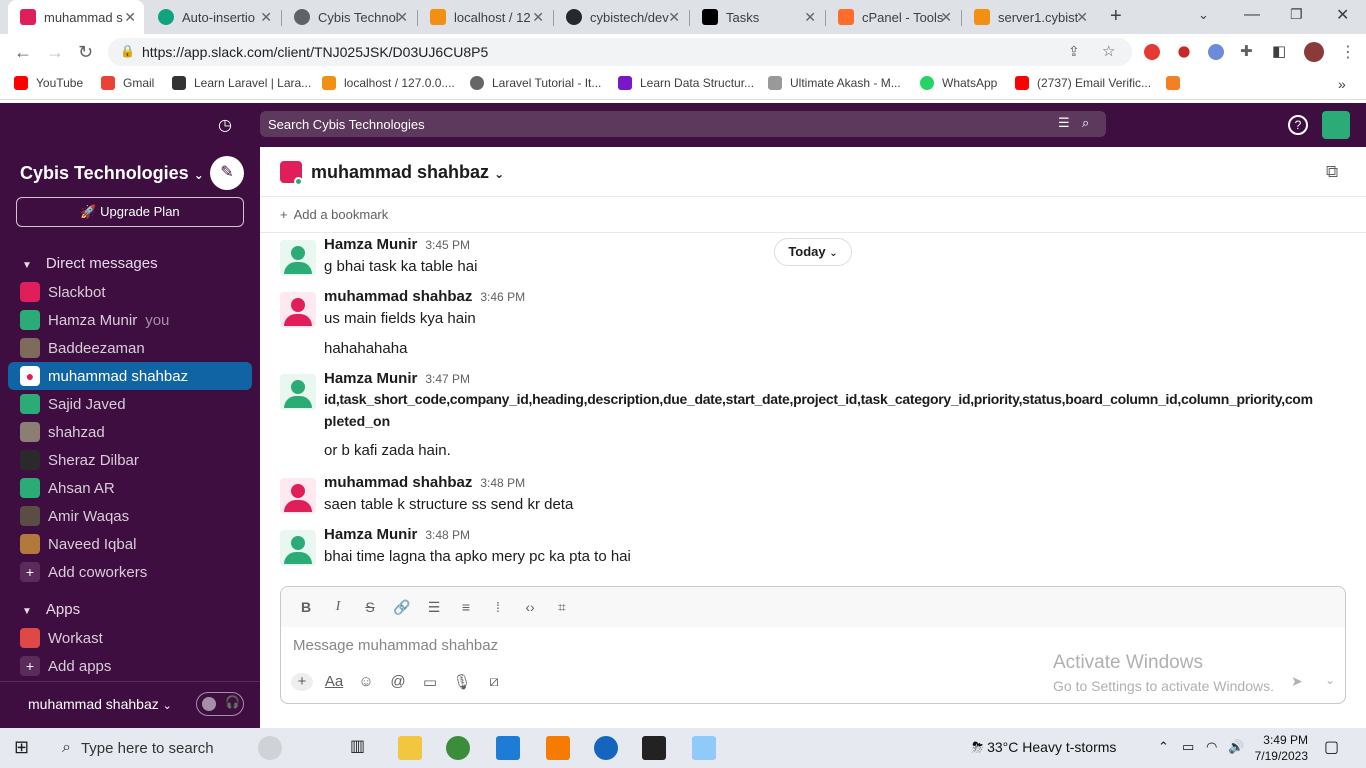 This screenshot has height=768, width=1366. What do you see at coordinates (458, 748) in the screenshot?
I see `chrome-icon` at bounding box center [458, 748].